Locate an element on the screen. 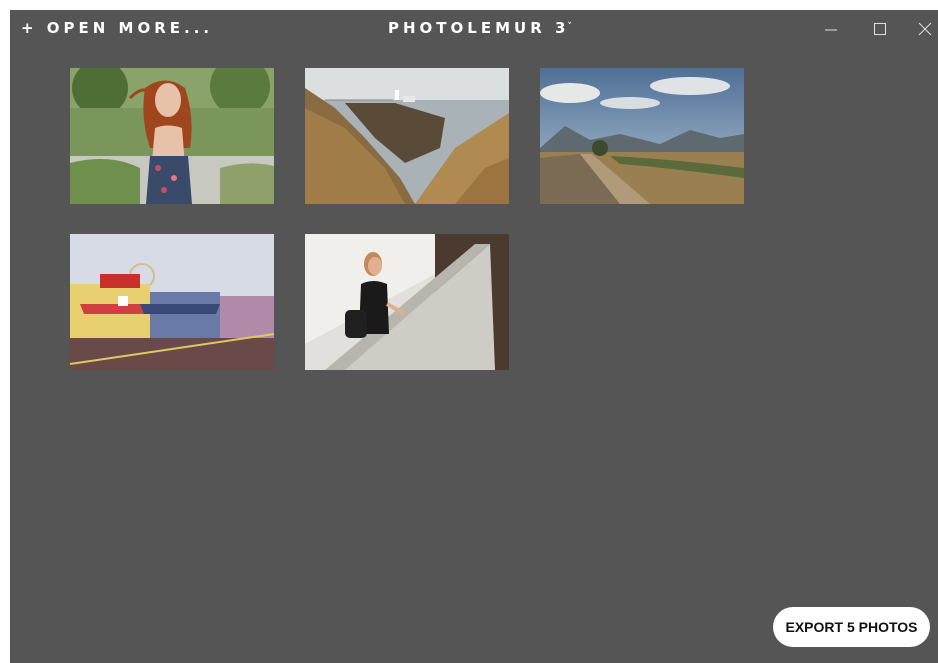 This screenshot has height=663, width=938. coastal-cliffs-photo is located at coordinates (407, 136).